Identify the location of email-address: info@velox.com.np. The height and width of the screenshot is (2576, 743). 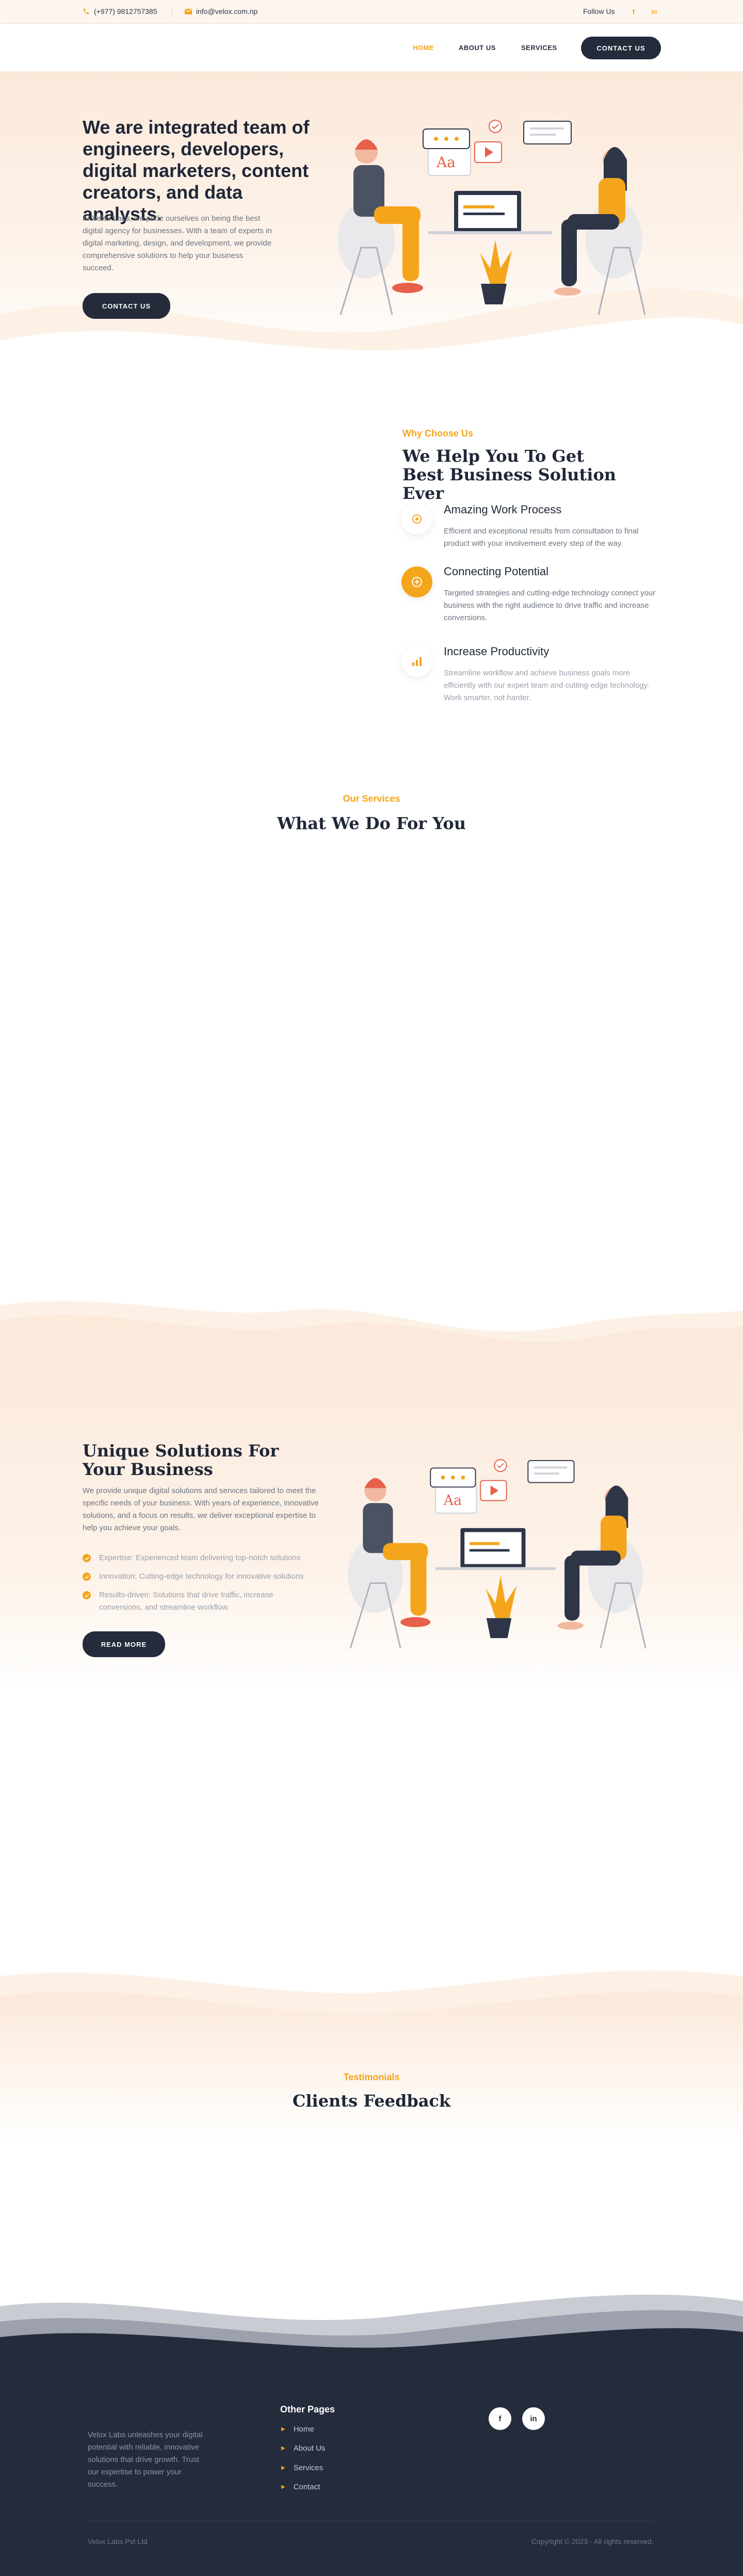
(227, 11).